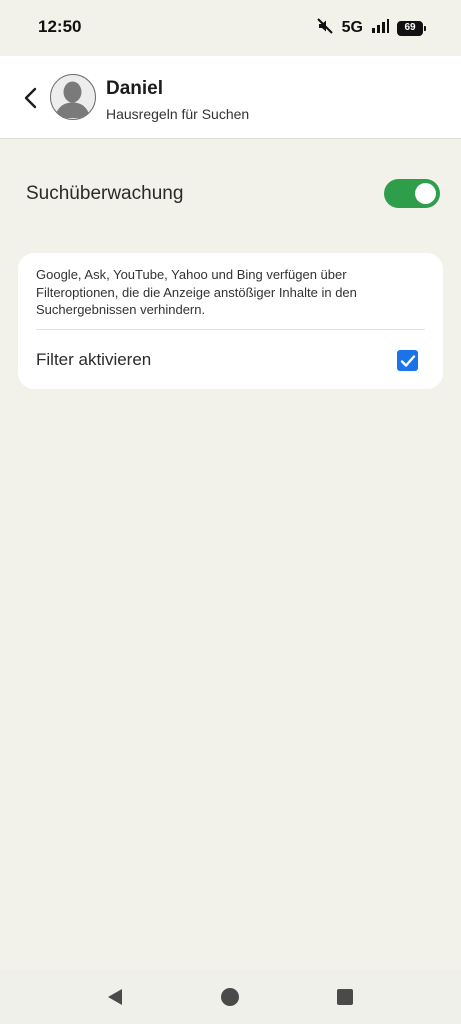  I want to click on system-nav-bar, so click(230, 997).